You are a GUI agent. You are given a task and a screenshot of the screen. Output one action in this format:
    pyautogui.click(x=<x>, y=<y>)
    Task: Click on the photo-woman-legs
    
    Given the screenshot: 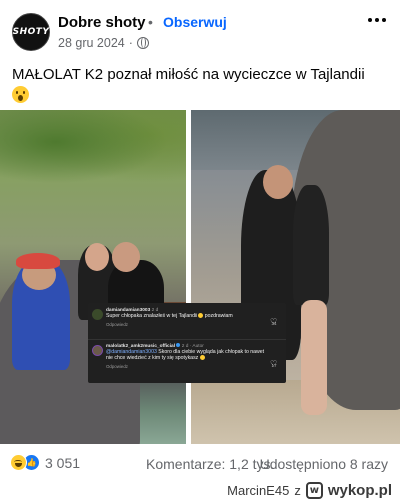 What is the action you would take?
    pyautogui.click(x=314, y=357)
    